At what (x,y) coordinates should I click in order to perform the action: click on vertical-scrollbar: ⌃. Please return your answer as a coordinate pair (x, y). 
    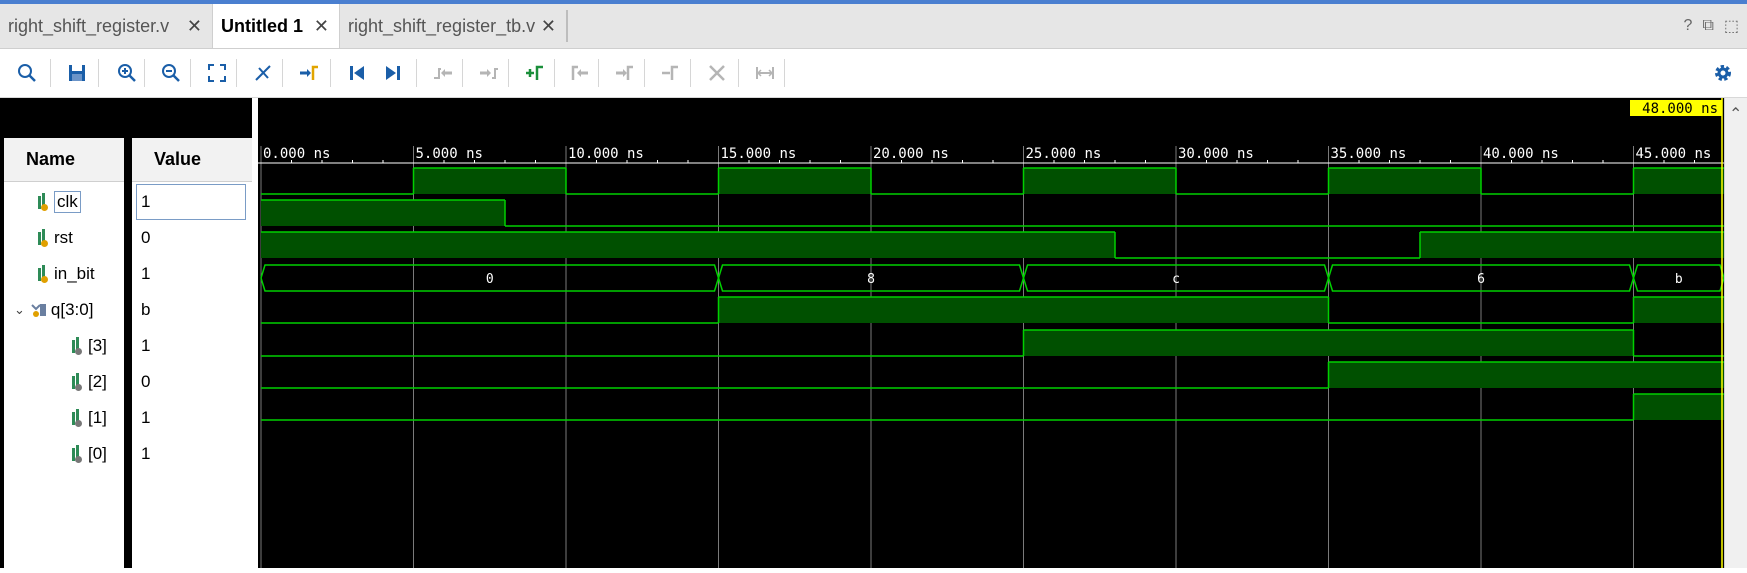
    Looking at the image, I should click on (1735, 333).